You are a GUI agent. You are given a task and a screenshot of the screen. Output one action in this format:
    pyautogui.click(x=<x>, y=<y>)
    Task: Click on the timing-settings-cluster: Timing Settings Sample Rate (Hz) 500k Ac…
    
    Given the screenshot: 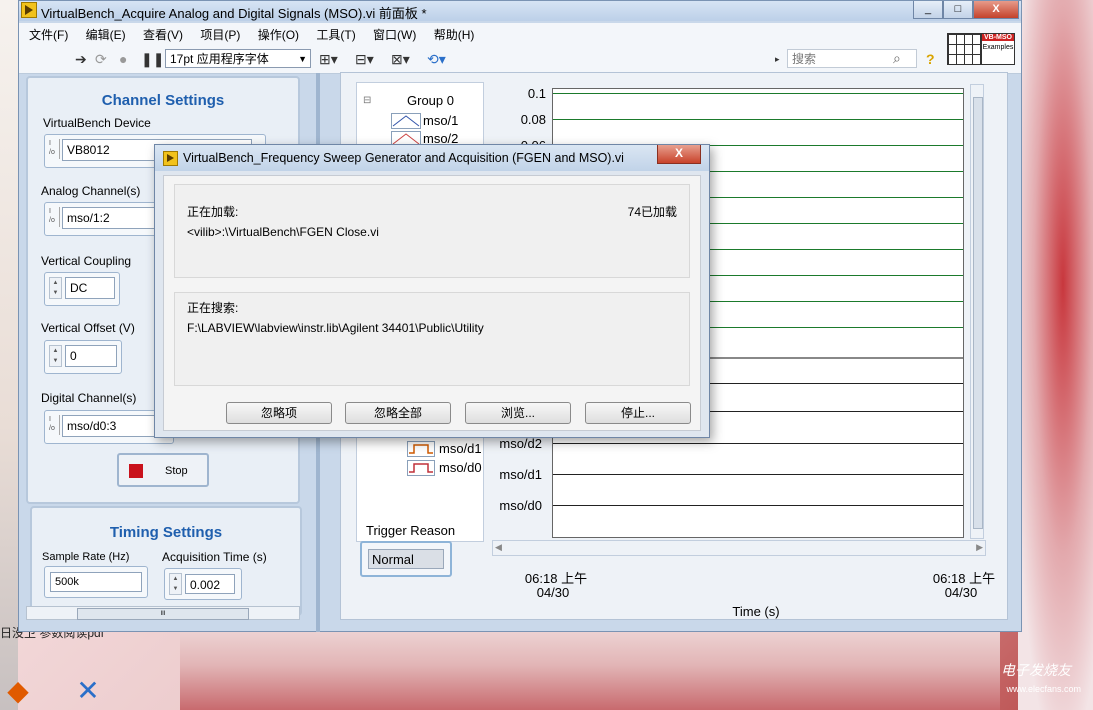 What is the action you would take?
    pyautogui.click(x=166, y=561)
    